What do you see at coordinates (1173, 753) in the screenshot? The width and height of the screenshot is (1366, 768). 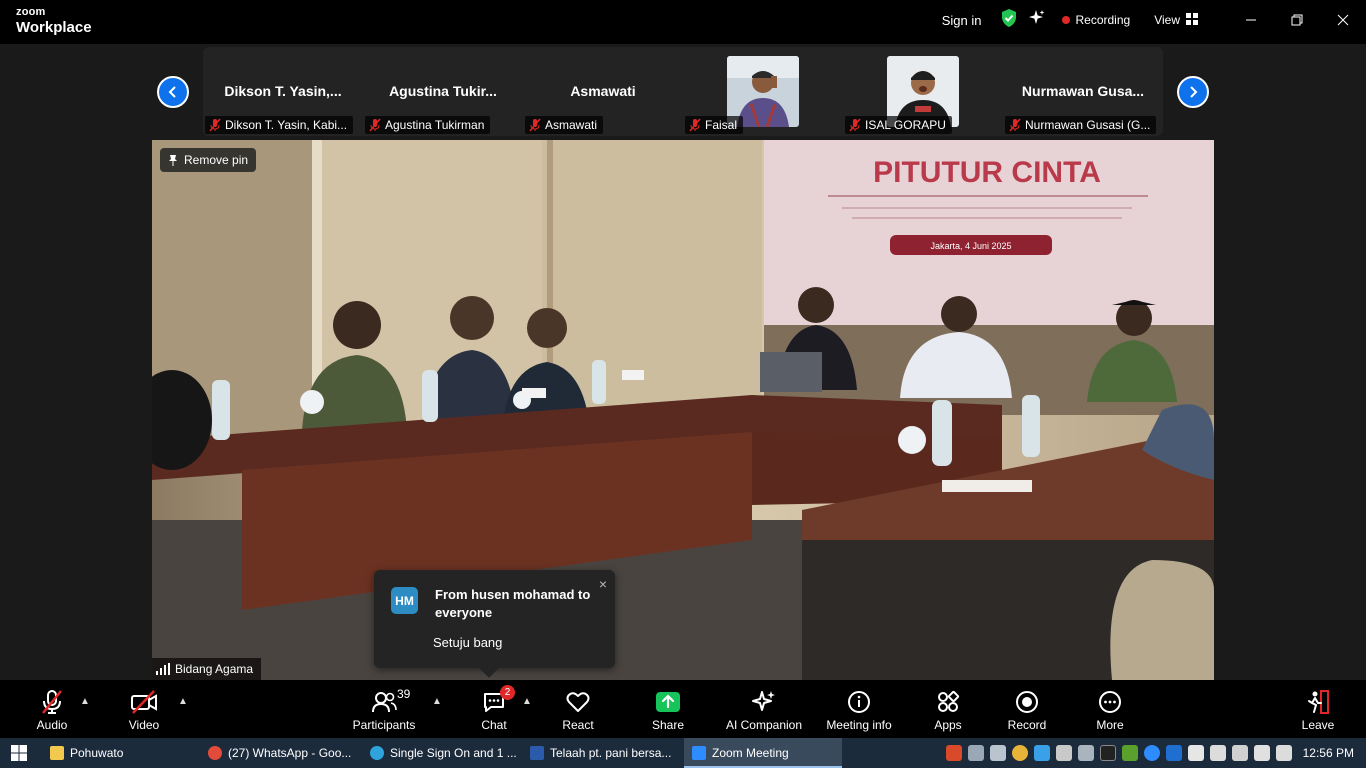 I see `bluetooth-icon` at bounding box center [1173, 753].